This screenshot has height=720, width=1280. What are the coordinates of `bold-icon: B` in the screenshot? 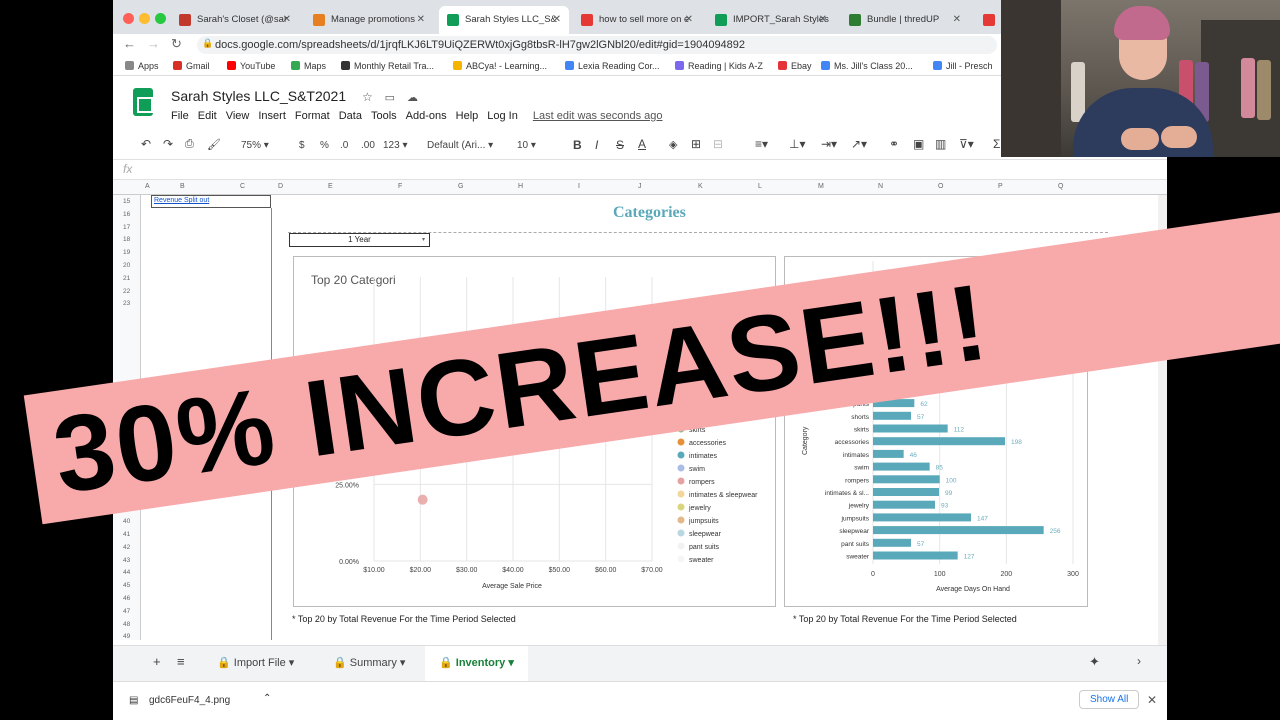 It's located at (577, 145).